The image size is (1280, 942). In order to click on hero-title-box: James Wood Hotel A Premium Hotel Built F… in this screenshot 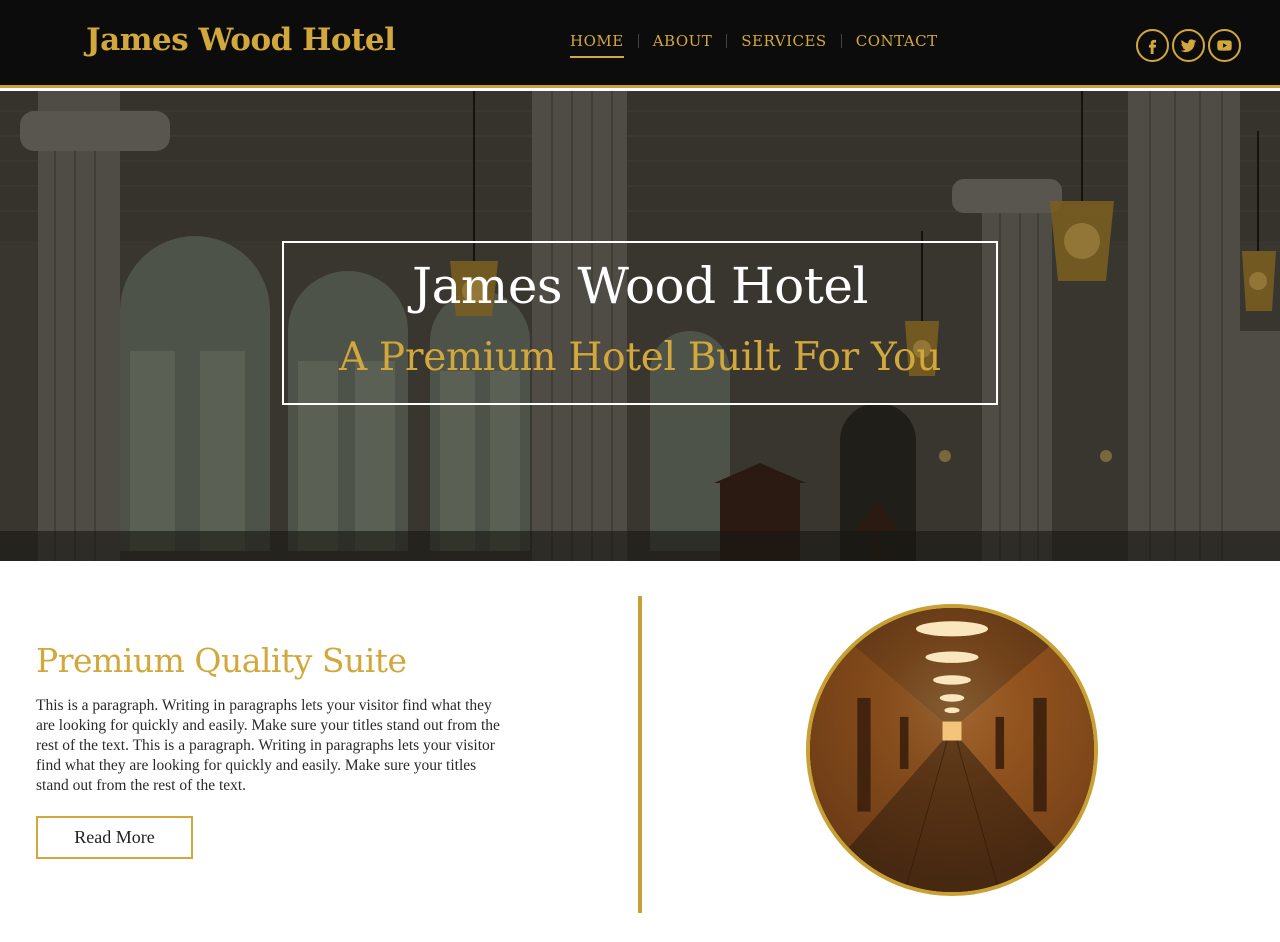, I will do `click(640, 323)`.